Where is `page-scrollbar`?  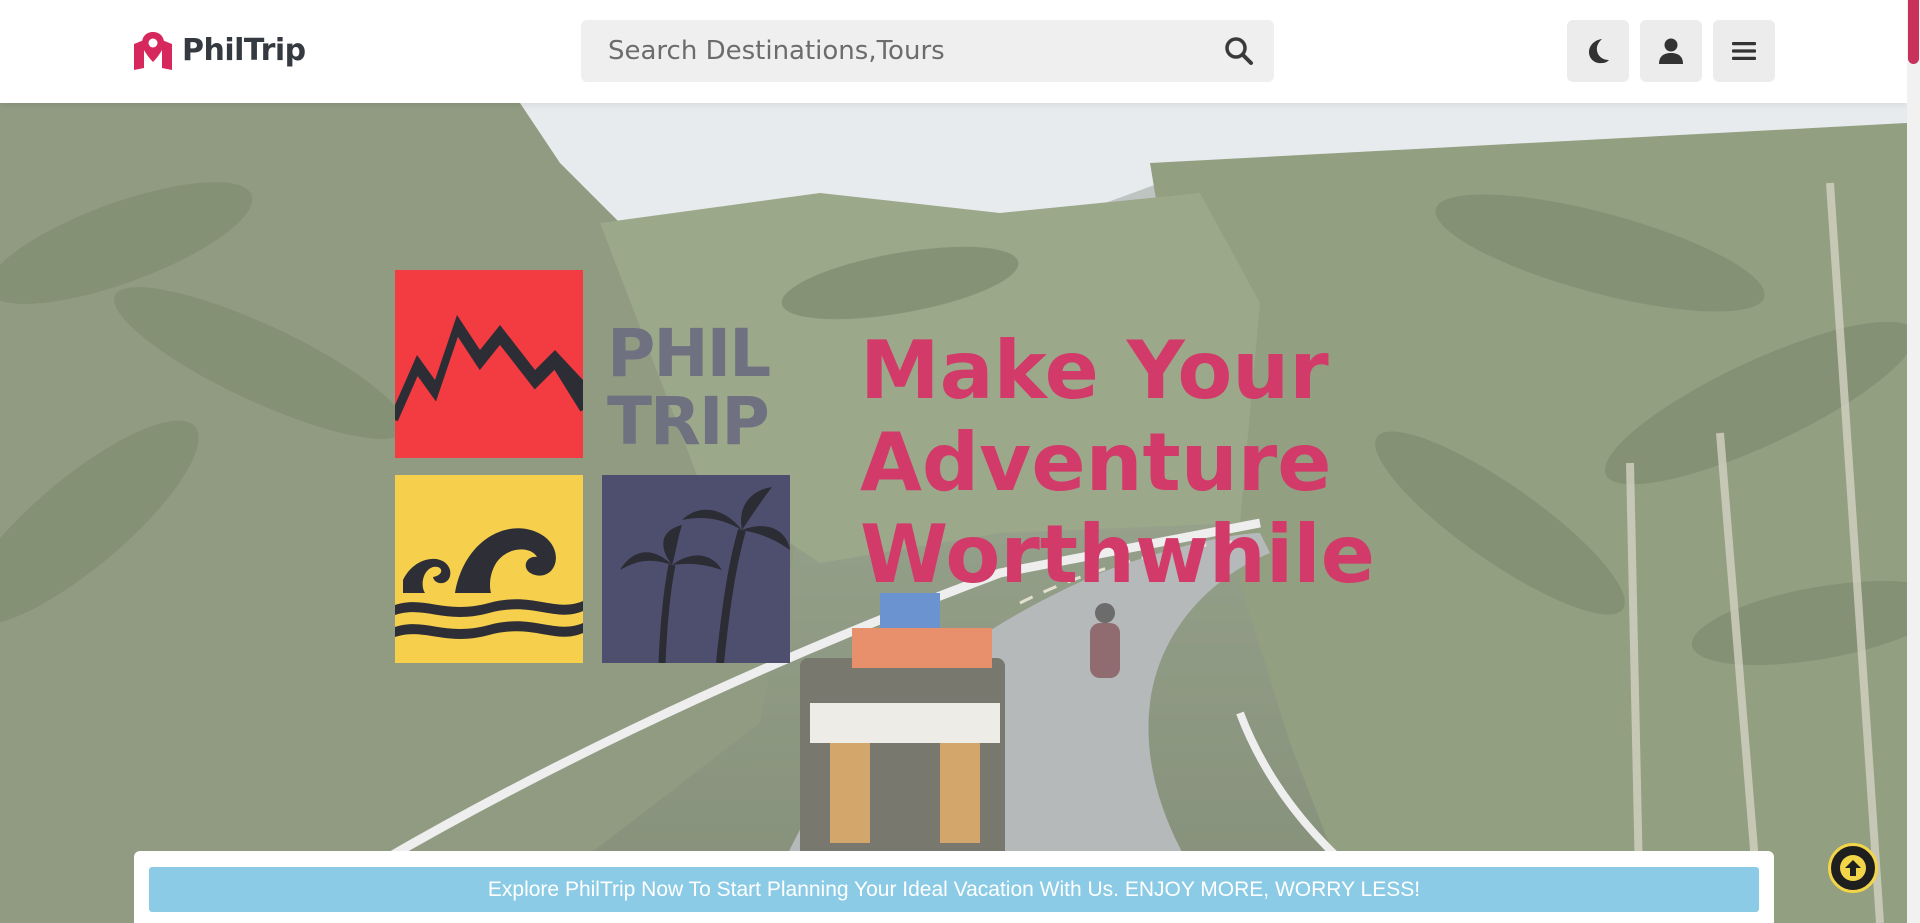 page-scrollbar is located at coordinates (1913, 461).